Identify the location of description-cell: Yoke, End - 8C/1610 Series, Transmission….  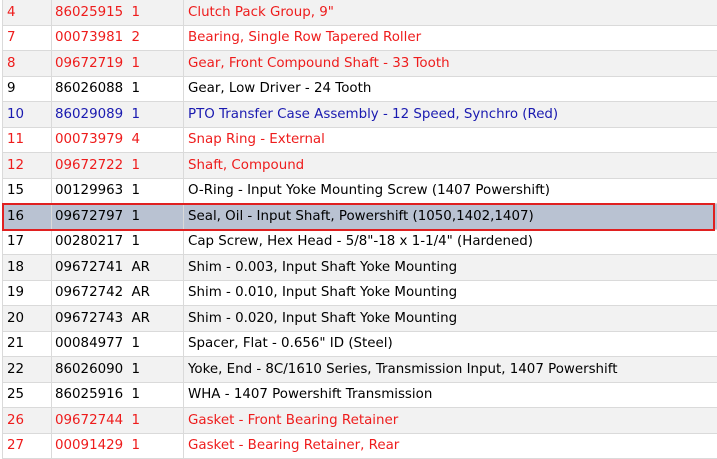
(450, 370).